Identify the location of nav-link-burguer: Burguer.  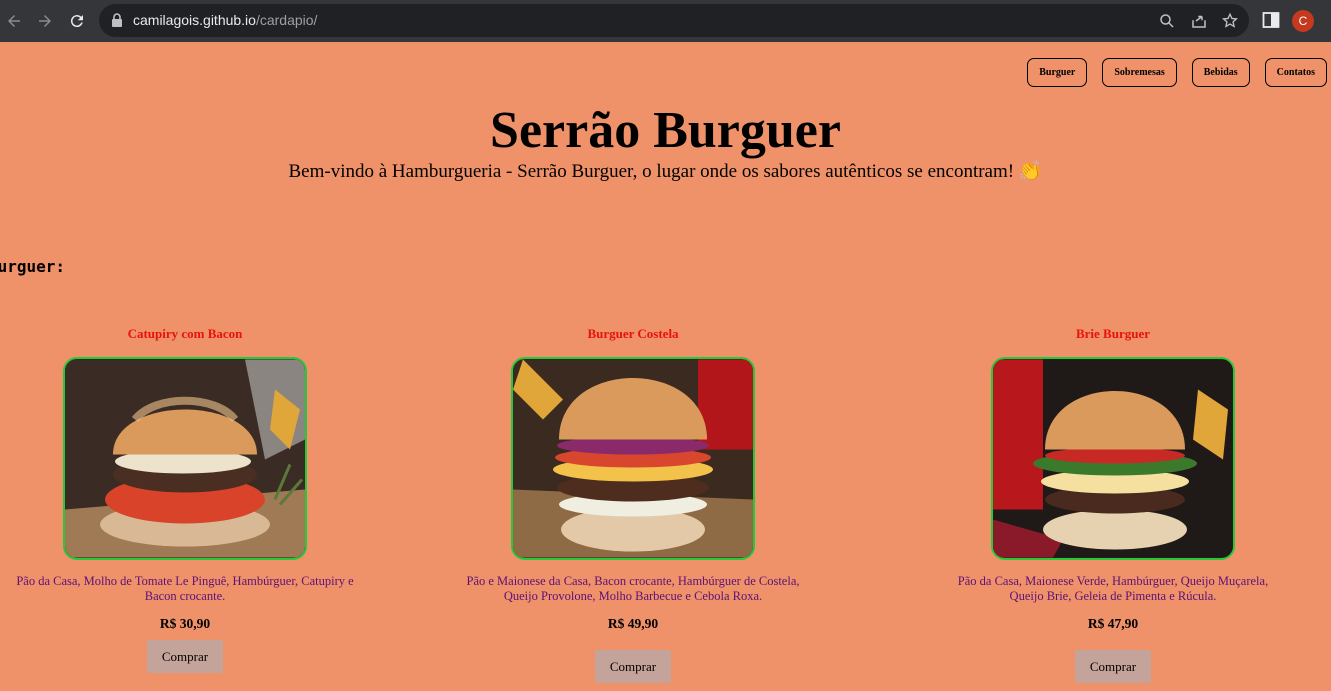
(1057, 72).